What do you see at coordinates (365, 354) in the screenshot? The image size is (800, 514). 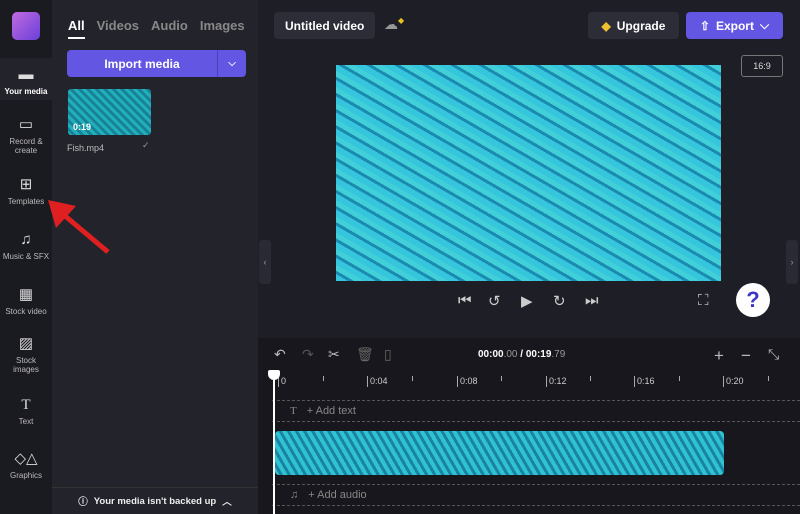 I see `delete-icon: 🗑` at bounding box center [365, 354].